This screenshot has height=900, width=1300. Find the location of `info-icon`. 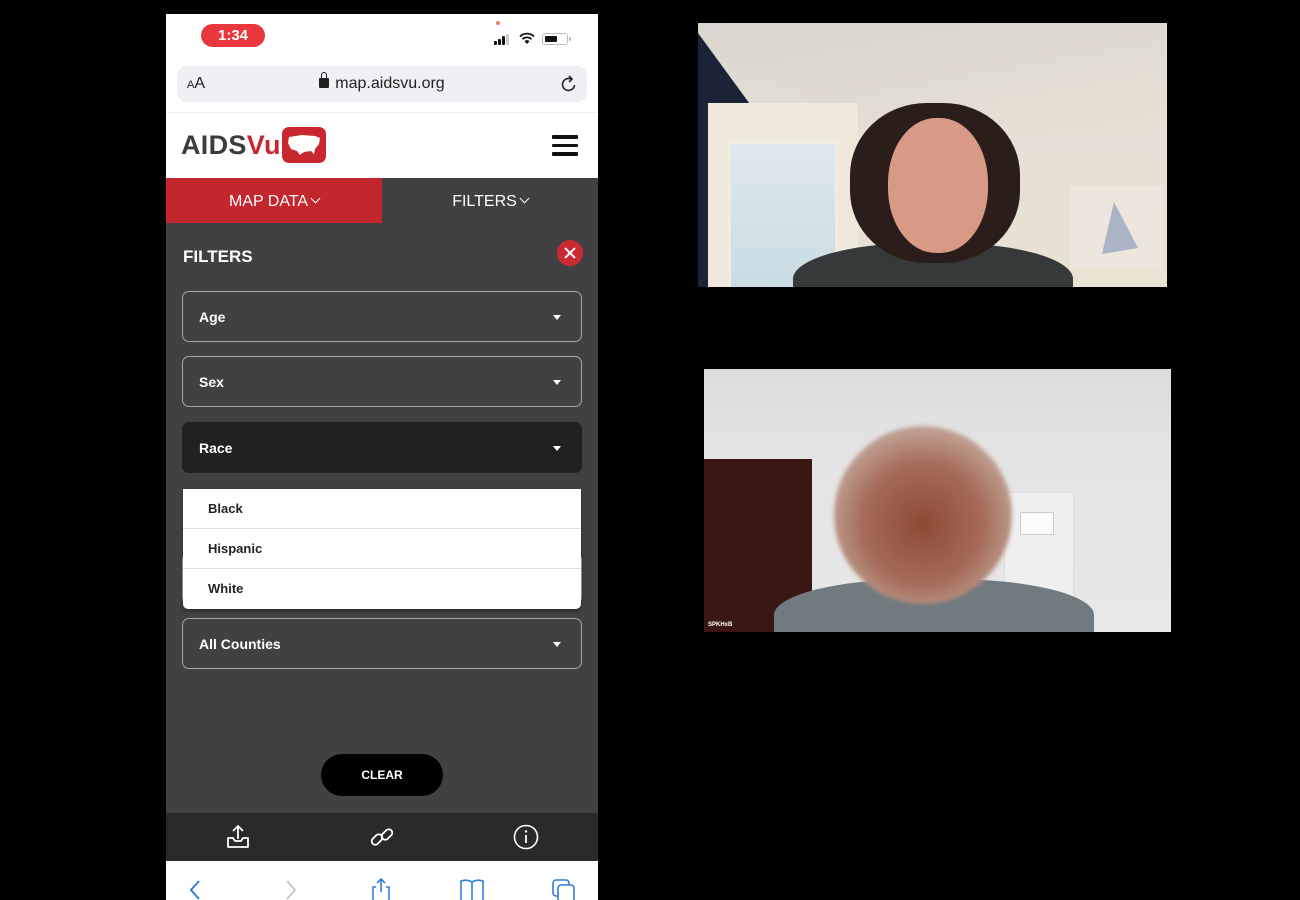

info-icon is located at coordinates (526, 837).